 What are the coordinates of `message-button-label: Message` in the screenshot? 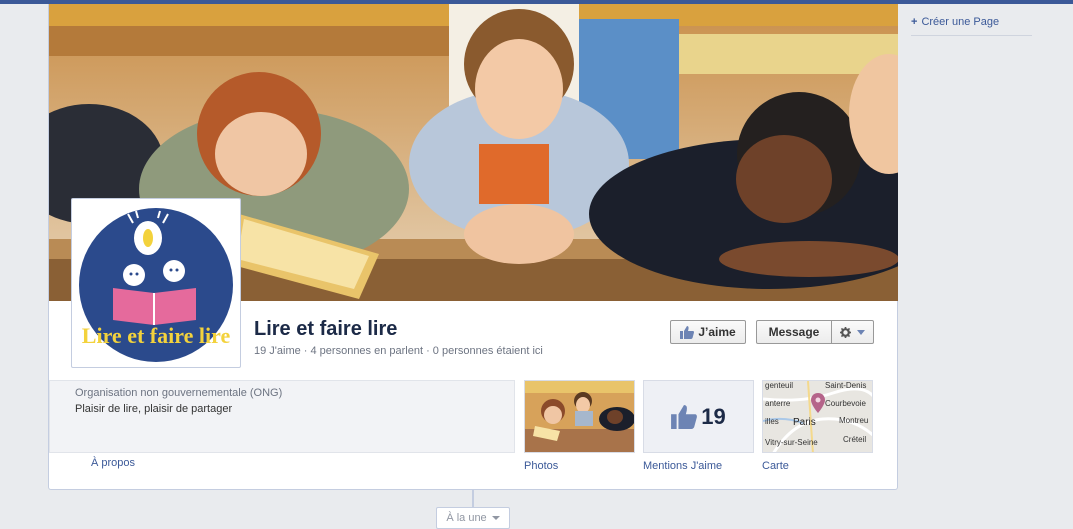 It's located at (794, 332).